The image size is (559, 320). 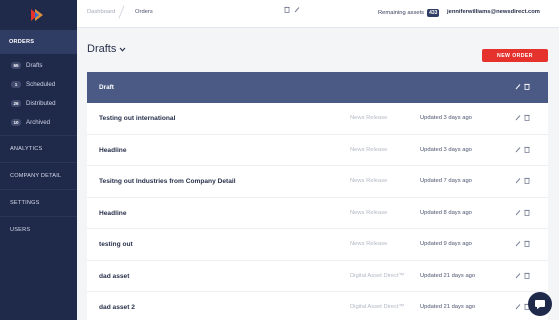 What do you see at coordinates (433, 13) in the screenshot?
I see `remaining-assets-badge: 433` at bounding box center [433, 13].